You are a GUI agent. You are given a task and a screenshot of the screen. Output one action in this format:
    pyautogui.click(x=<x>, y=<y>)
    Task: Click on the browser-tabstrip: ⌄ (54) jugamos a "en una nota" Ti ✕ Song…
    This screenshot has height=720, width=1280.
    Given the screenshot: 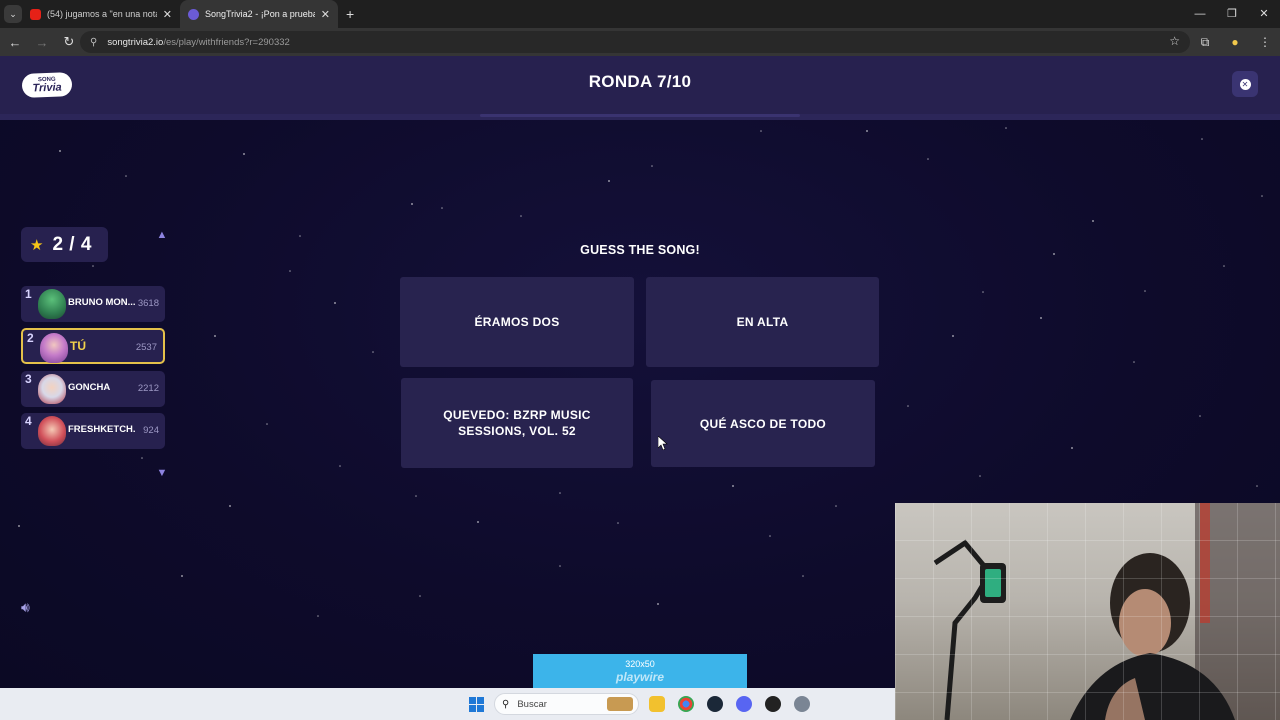 What is the action you would take?
    pyautogui.click(x=640, y=14)
    